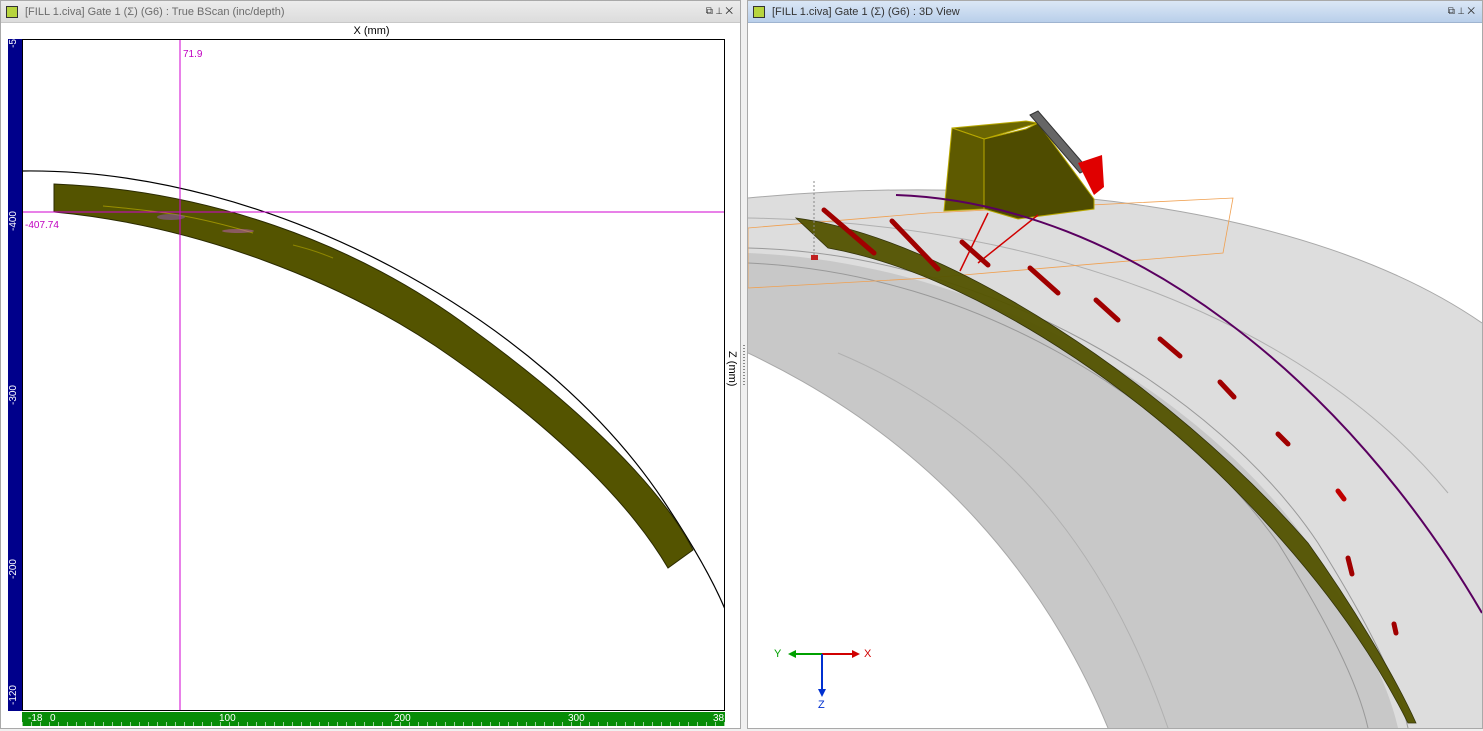  What do you see at coordinates (227, 718) in the screenshot?
I see `x-ruler-tick: 100` at bounding box center [227, 718].